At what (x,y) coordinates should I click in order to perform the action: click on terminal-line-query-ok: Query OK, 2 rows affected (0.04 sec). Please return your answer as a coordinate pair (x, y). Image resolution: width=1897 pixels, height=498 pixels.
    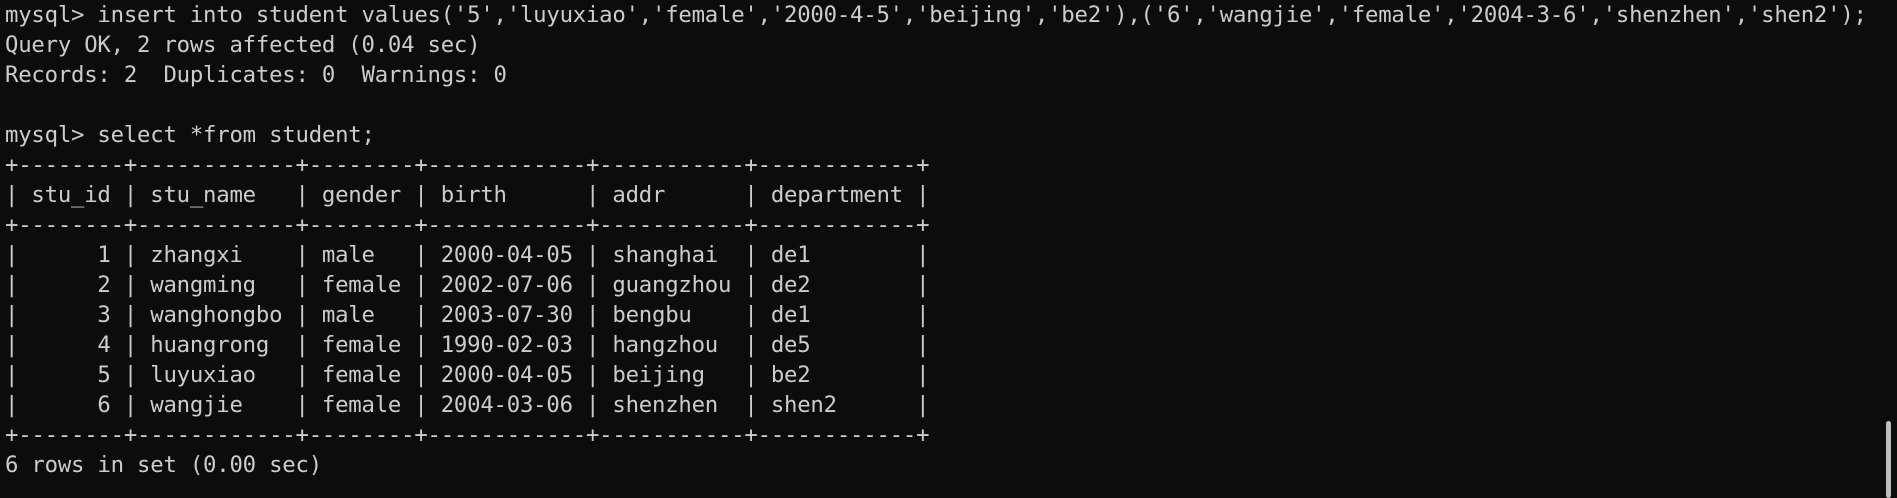
    Looking at the image, I should click on (243, 45).